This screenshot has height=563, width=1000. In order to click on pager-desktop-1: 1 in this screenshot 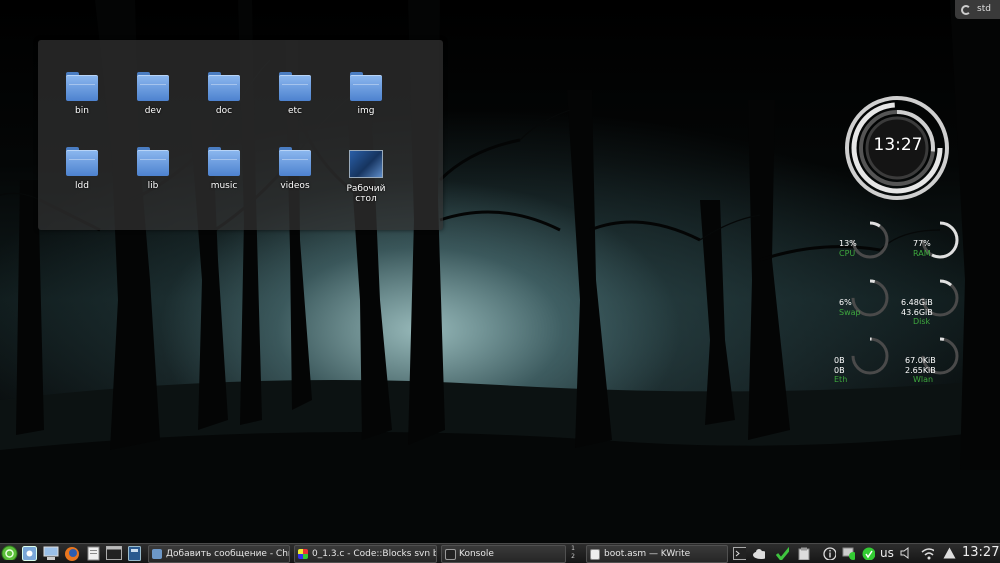, I will do `click(573, 549)`.